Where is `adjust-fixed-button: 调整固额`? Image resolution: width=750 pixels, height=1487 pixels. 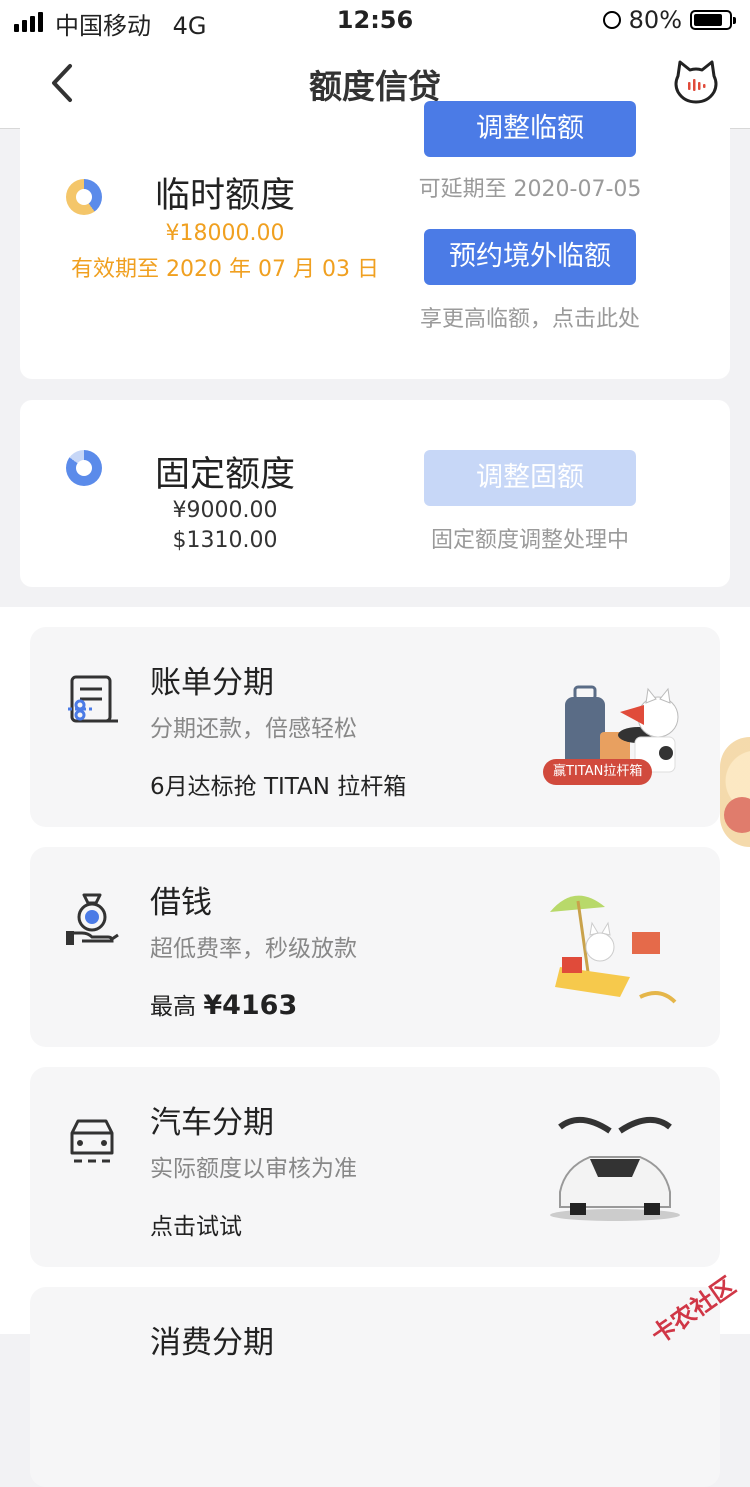 adjust-fixed-button: 调整固额 is located at coordinates (530, 478).